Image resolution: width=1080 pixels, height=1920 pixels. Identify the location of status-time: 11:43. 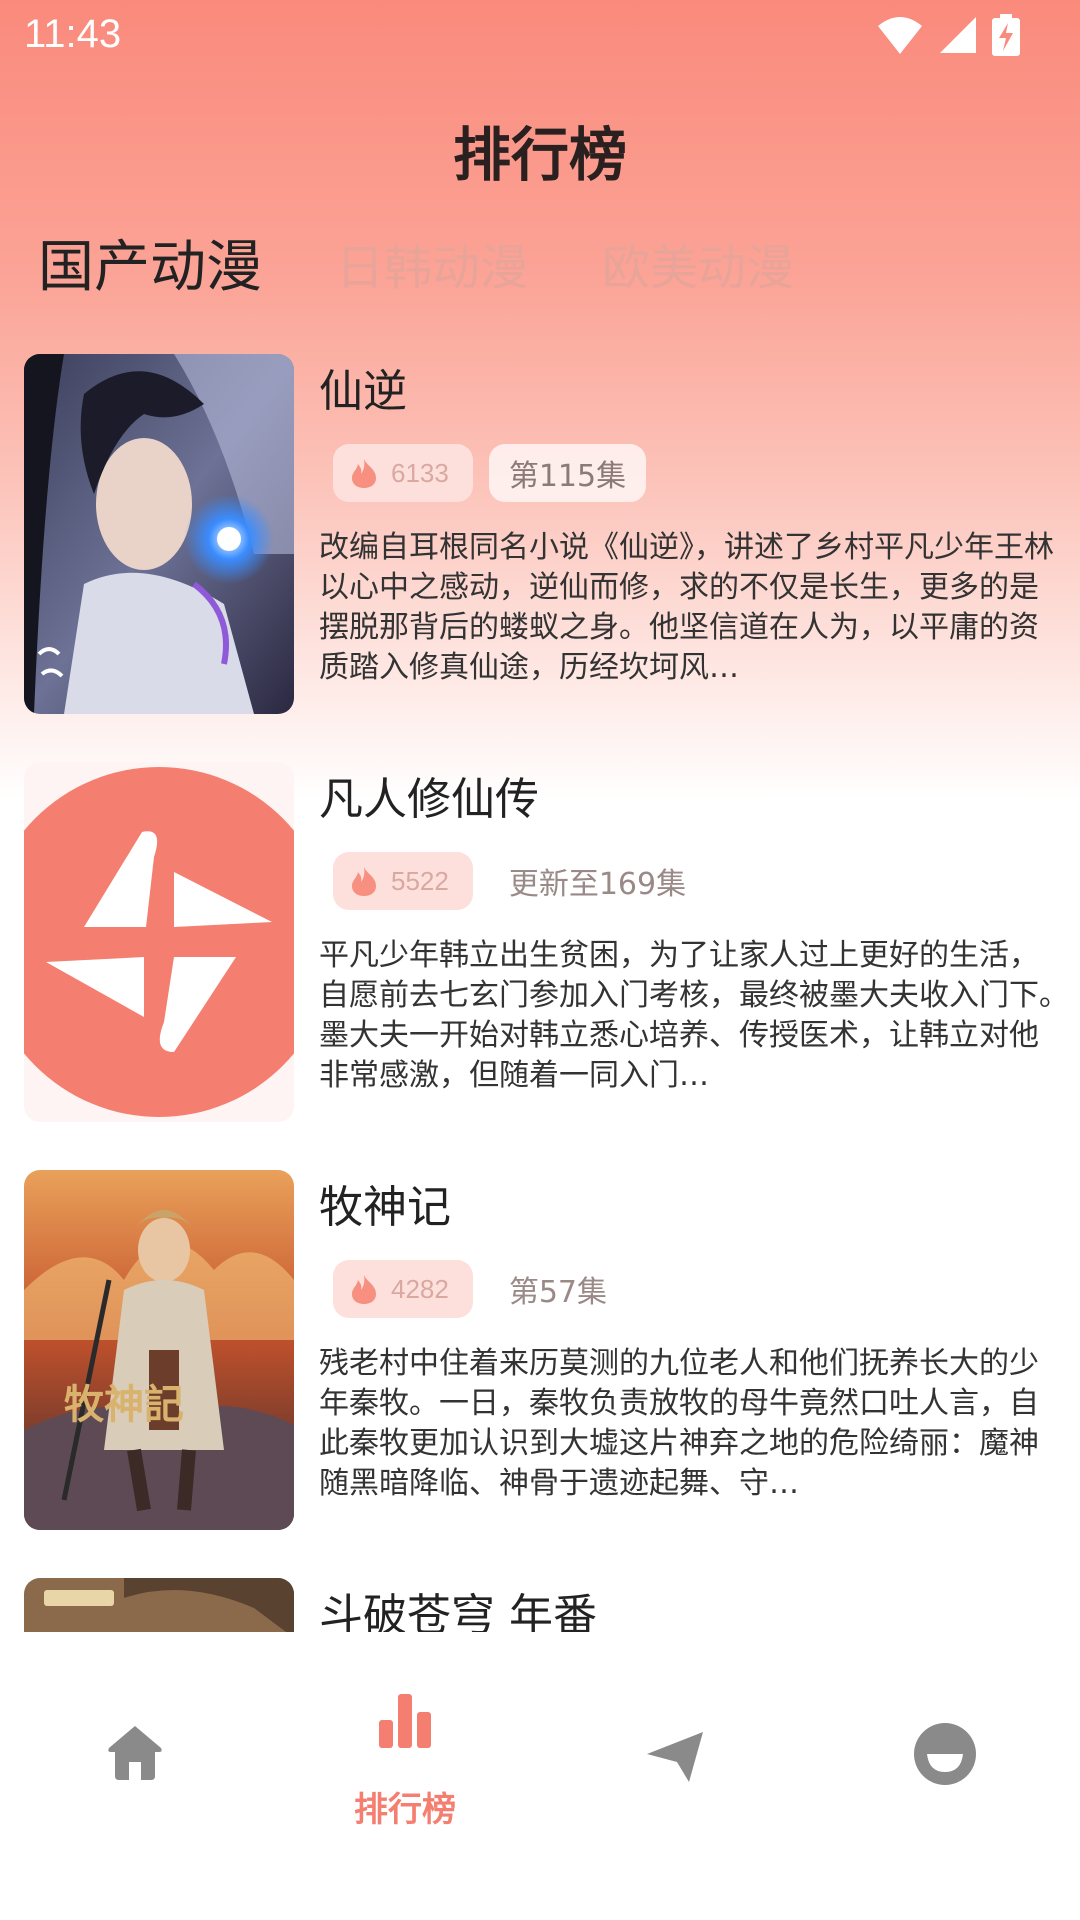
(73, 34).